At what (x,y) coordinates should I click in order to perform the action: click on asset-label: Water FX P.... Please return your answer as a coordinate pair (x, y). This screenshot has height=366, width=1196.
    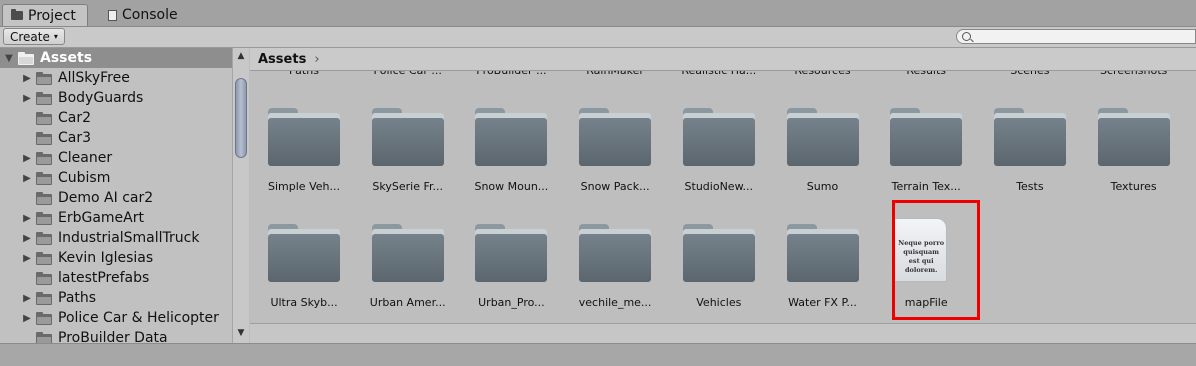
    Looking at the image, I should click on (822, 302).